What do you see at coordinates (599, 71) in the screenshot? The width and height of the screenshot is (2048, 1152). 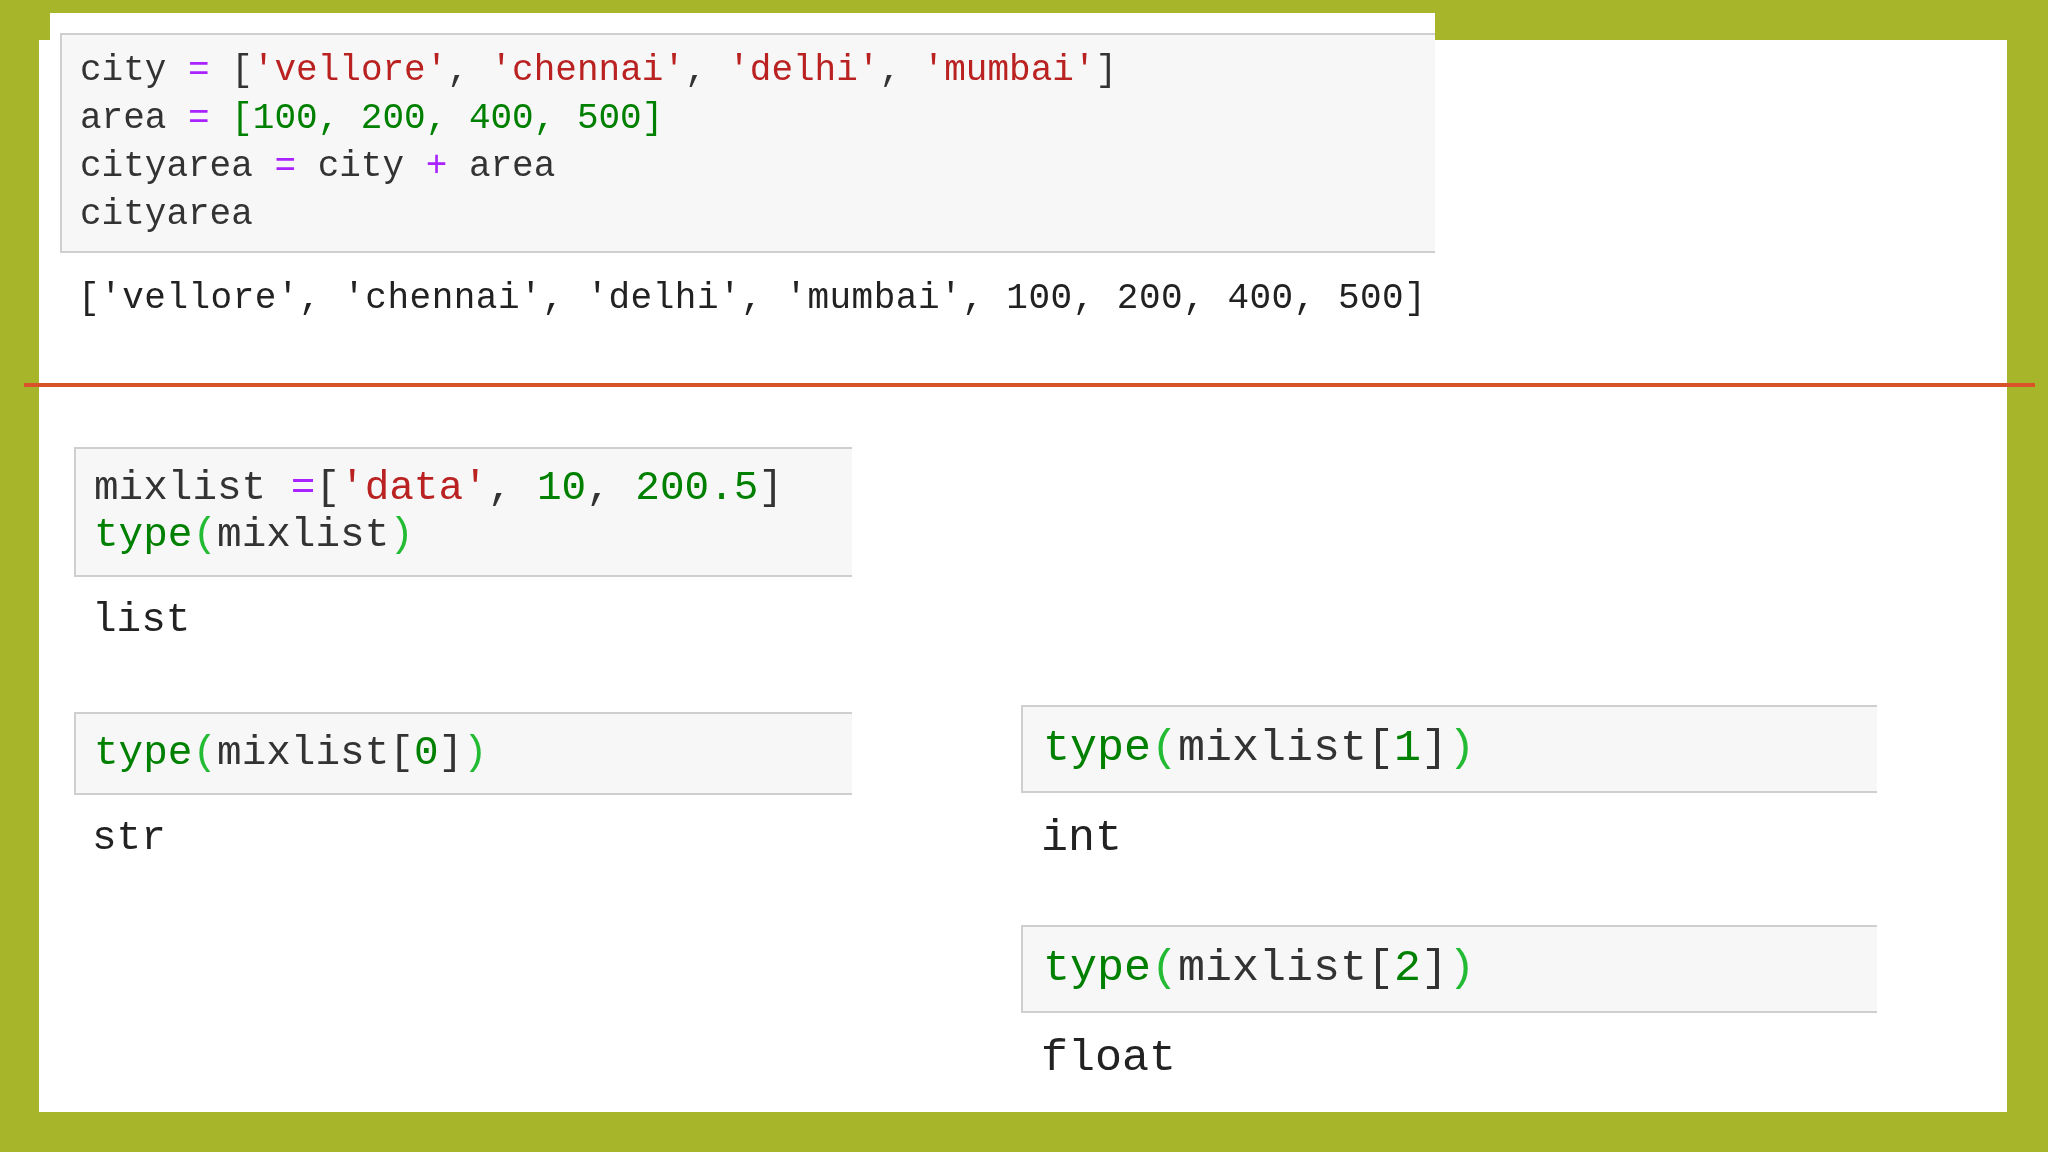 I see `code-line: city = ['vellore', 'chennai', 'delhi', 'mumbai']` at bounding box center [599, 71].